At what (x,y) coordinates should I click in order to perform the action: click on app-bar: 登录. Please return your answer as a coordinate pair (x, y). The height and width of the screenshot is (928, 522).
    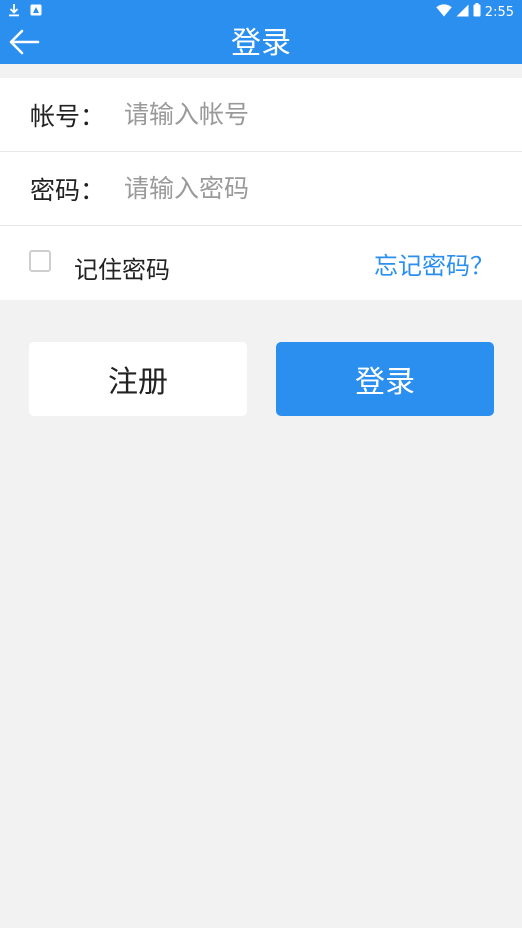
    Looking at the image, I should click on (261, 43).